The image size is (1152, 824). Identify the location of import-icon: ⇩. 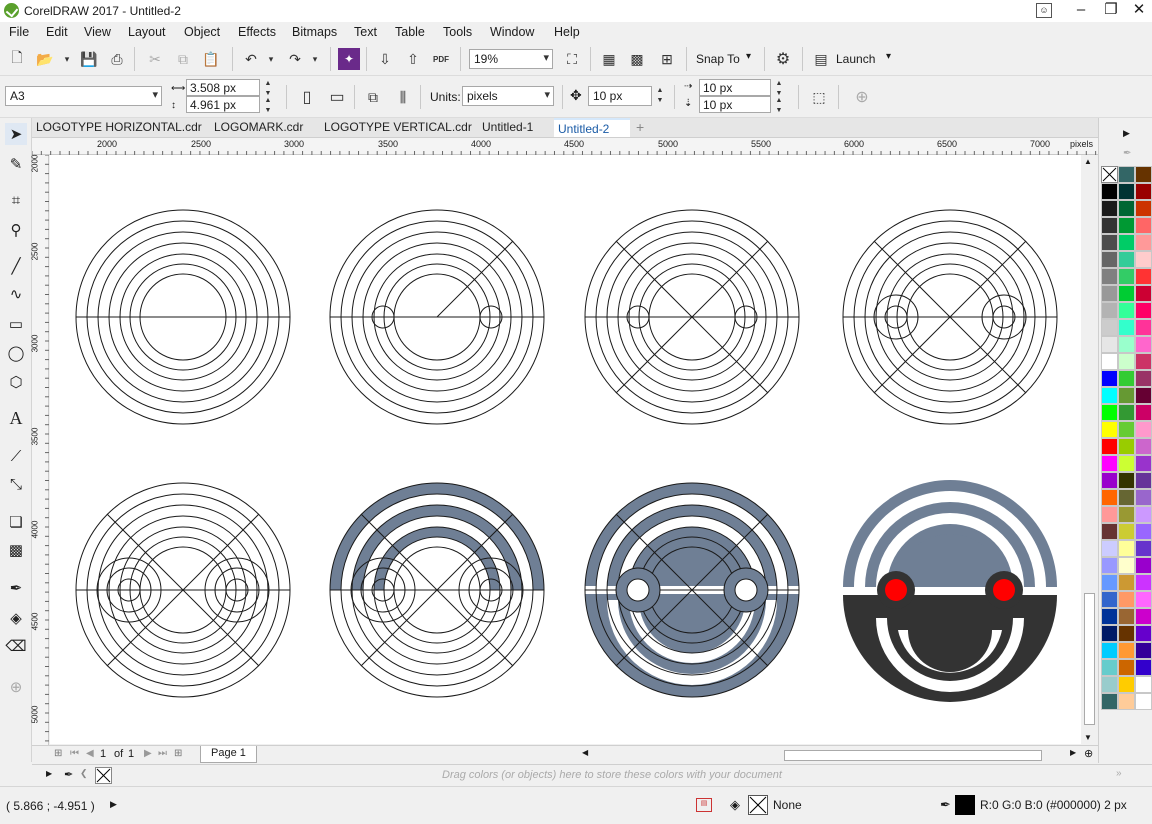
(385, 59).